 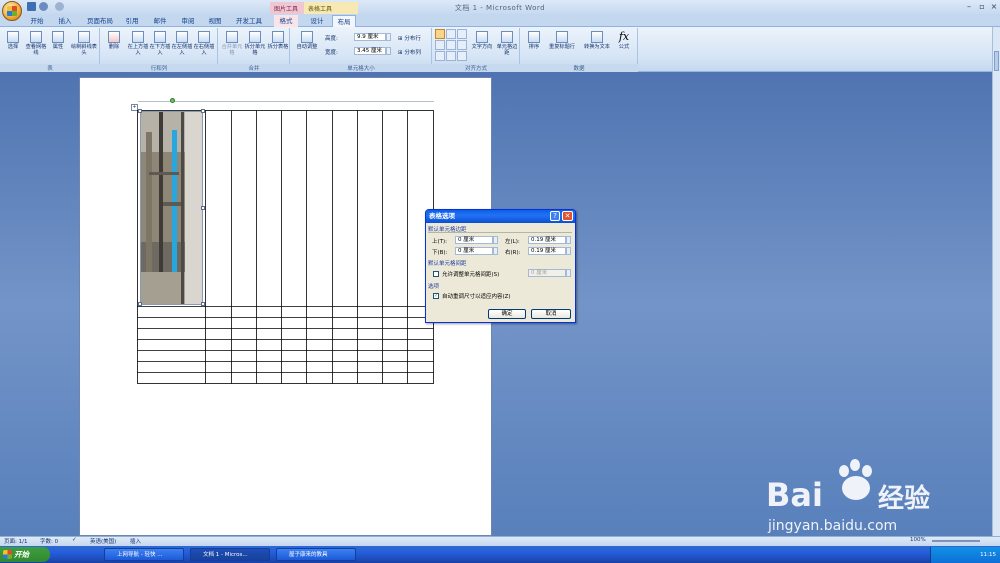 I want to click on repeat-header-rows-button: 重复标题行, so click(x=562, y=40).